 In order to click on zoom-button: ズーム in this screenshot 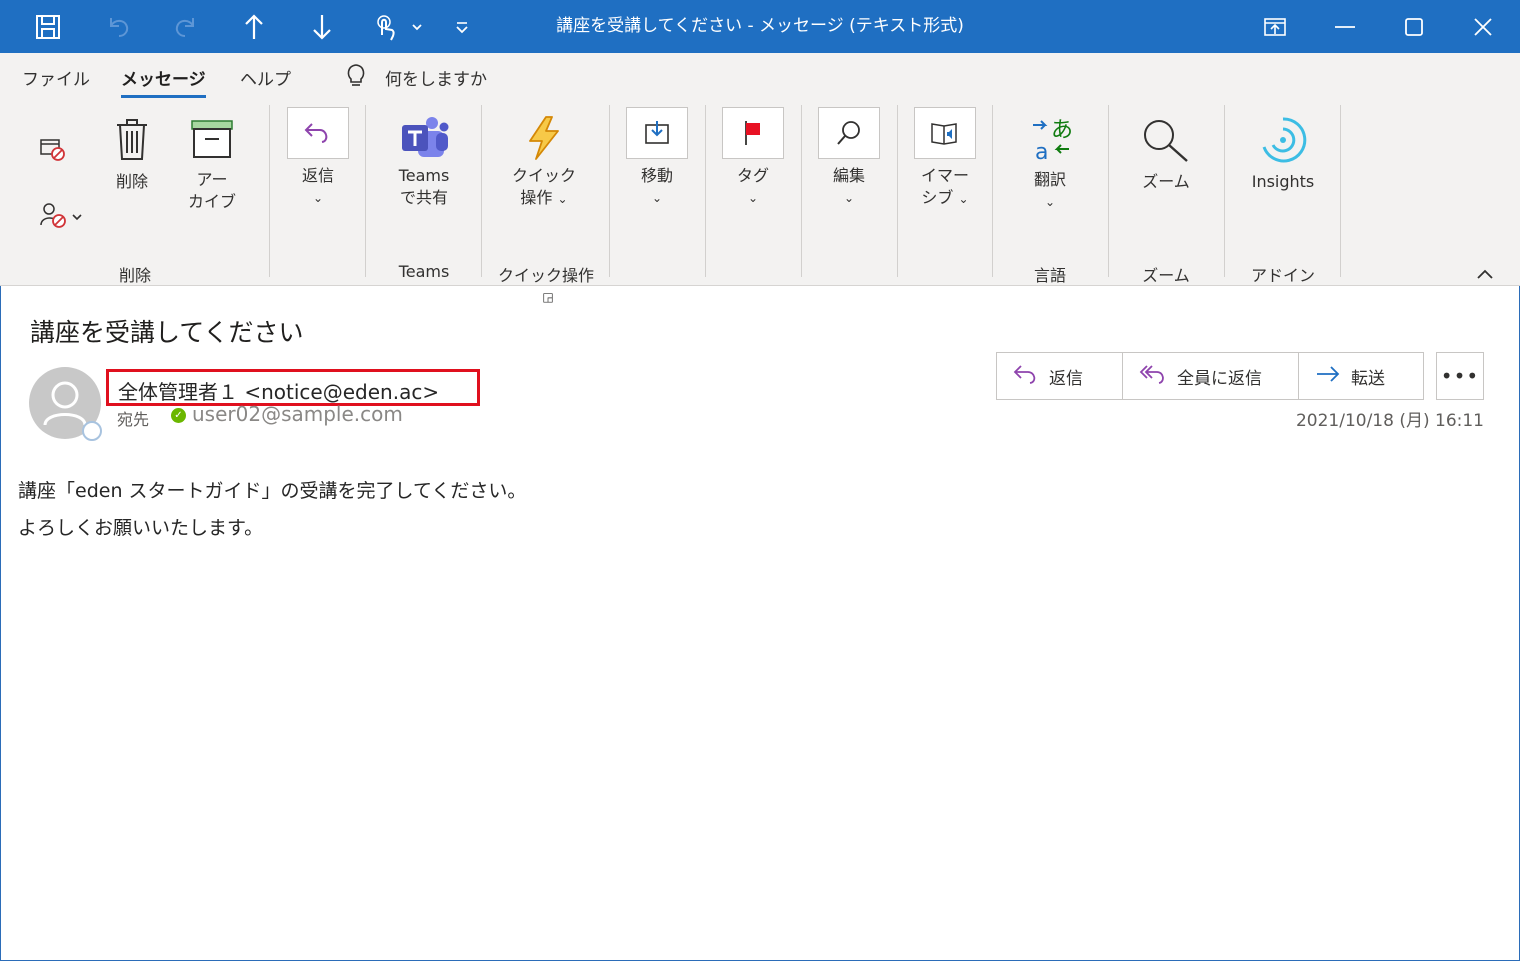, I will do `click(1166, 155)`.